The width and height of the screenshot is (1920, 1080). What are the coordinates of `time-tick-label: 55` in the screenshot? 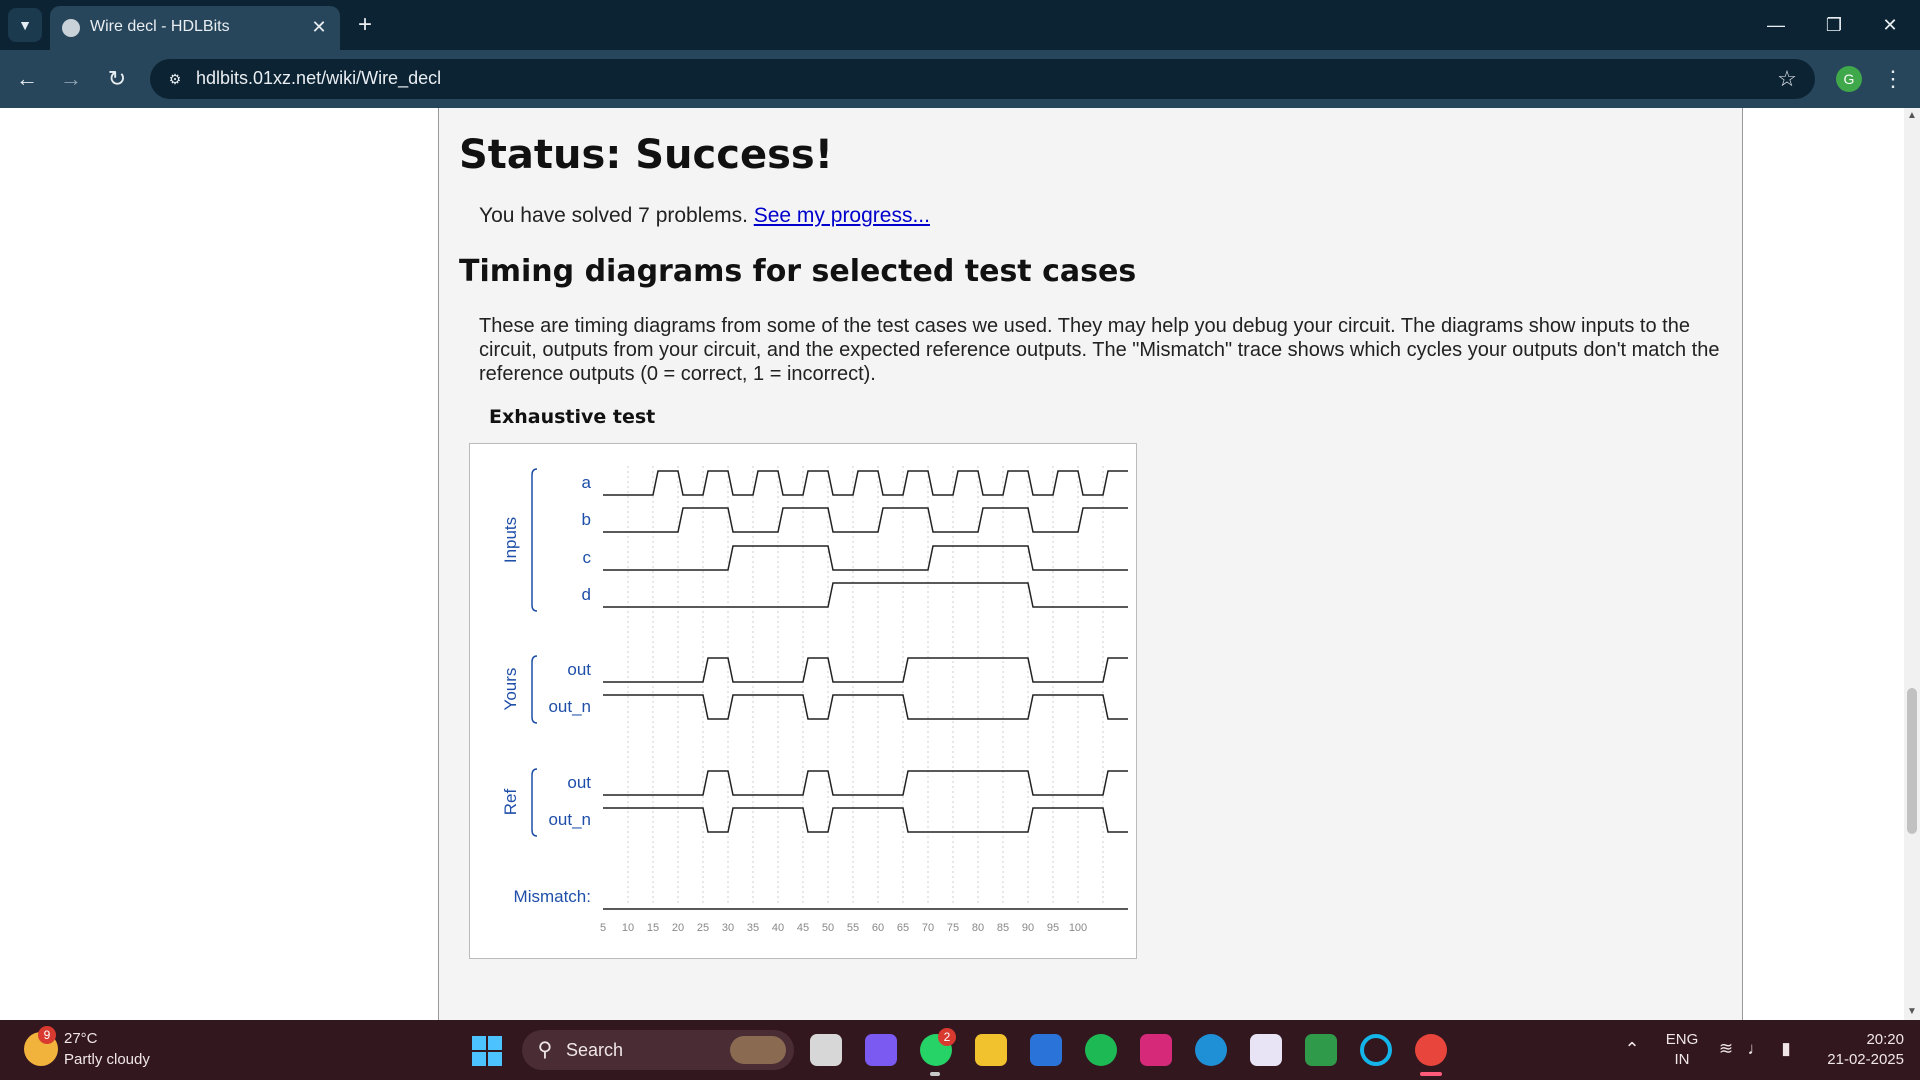 It's located at (853, 928).